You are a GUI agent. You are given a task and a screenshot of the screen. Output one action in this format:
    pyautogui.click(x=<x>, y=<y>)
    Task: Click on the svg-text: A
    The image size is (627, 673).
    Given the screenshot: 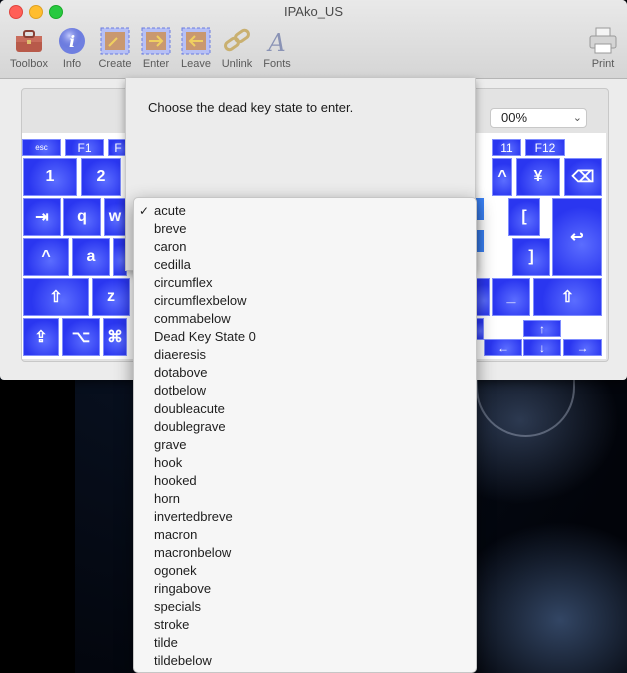 What is the action you would take?
    pyautogui.click(x=275, y=42)
    